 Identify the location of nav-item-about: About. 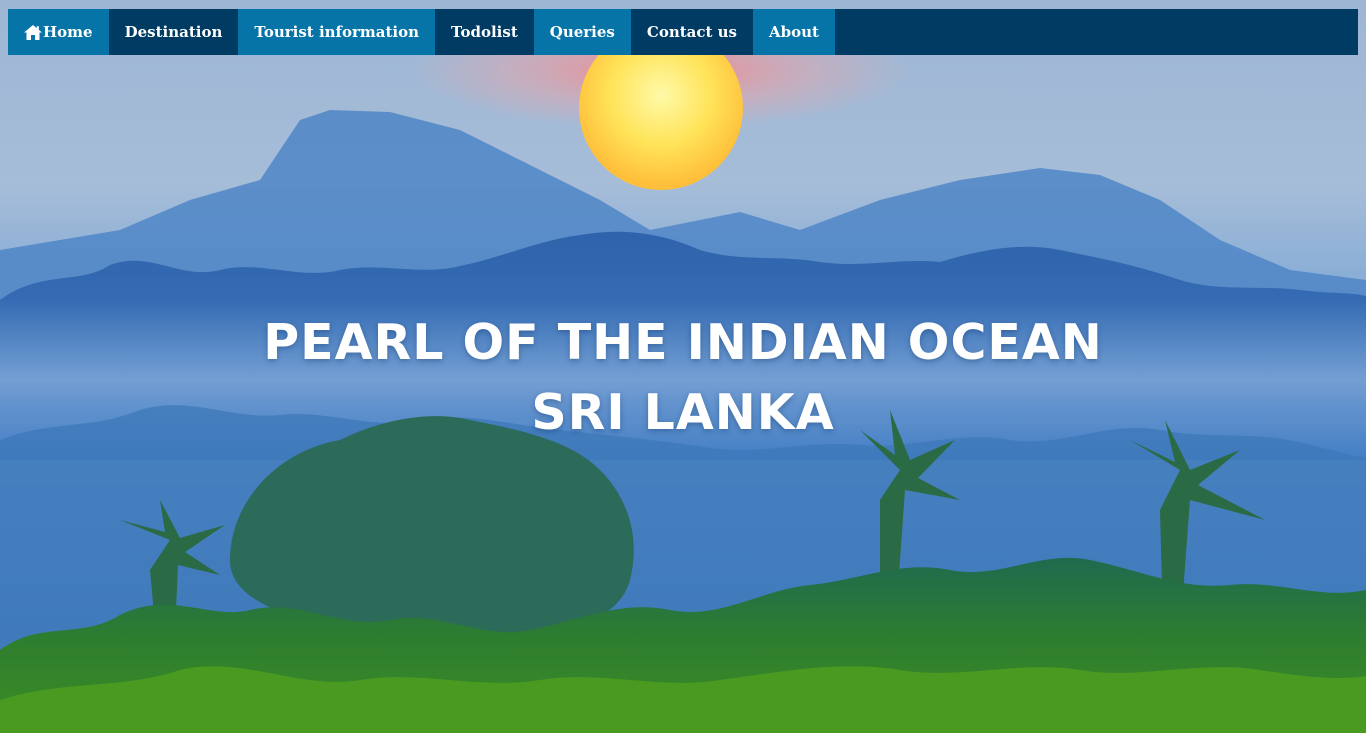
(794, 32).